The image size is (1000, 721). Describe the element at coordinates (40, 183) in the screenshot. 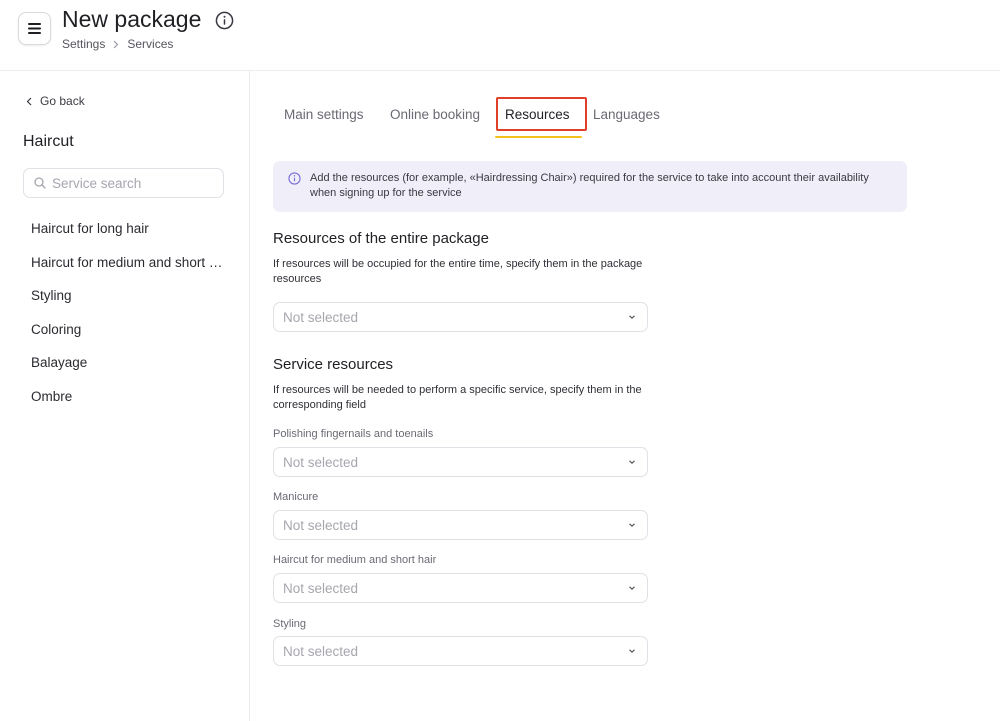

I see `search-icon` at that location.